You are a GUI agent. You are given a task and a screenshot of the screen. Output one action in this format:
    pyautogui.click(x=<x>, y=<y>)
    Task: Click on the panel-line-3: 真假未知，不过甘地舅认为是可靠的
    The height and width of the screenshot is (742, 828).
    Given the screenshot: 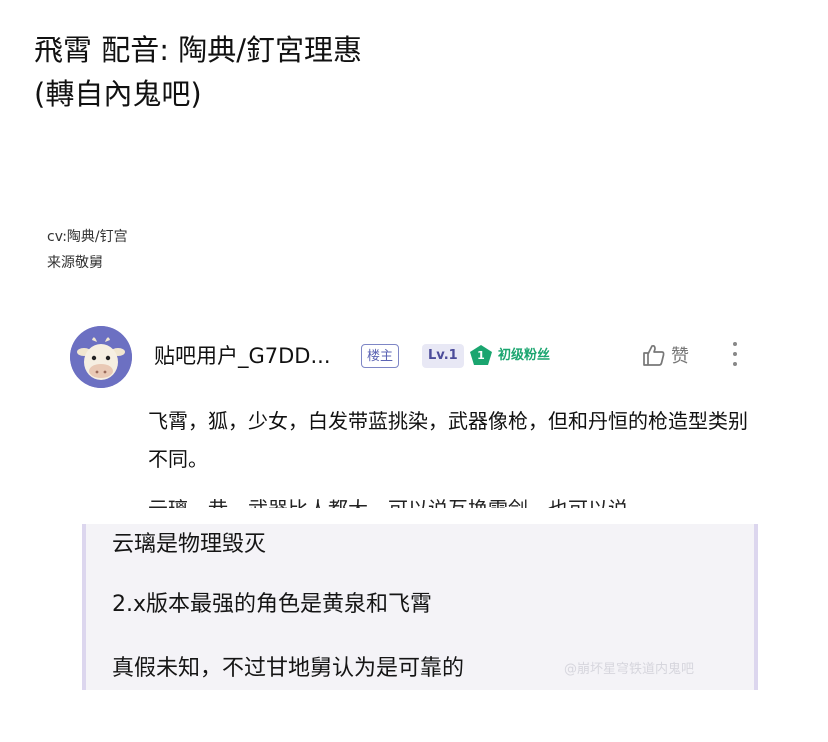 What is the action you would take?
    pyautogui.click(x=288, y=668)
    